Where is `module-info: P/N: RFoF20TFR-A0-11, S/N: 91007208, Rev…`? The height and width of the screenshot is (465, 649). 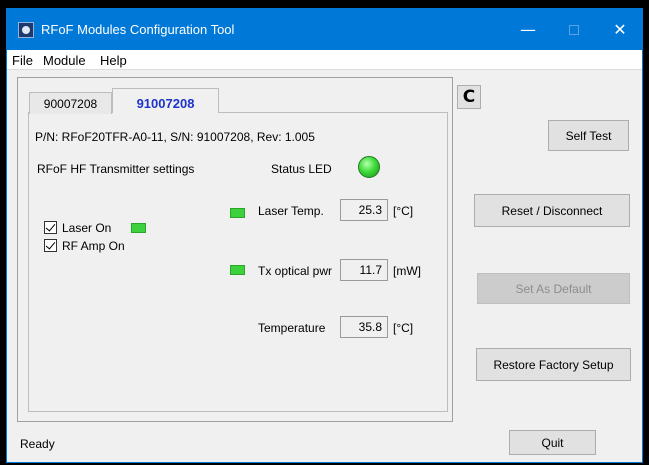 module-info: P/N: RFoF20TFR-A0-11, S/N: 91007208, Rev… is located at coordinates (175, 137).